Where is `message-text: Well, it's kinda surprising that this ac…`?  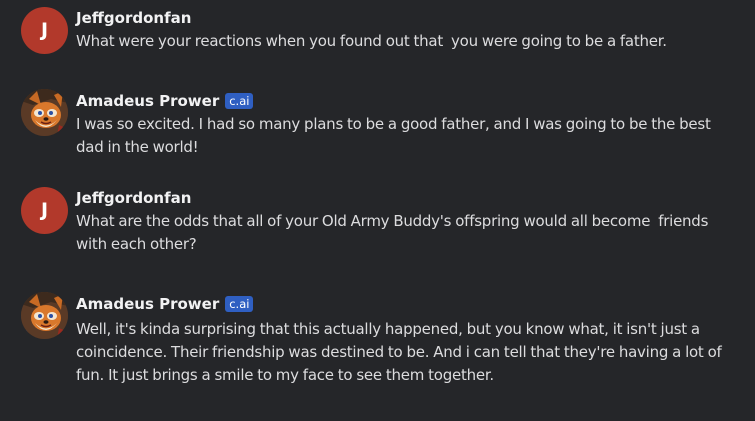 message-text: Well, it's kinda surprising that this ac… is located at coordinates (401, 352).